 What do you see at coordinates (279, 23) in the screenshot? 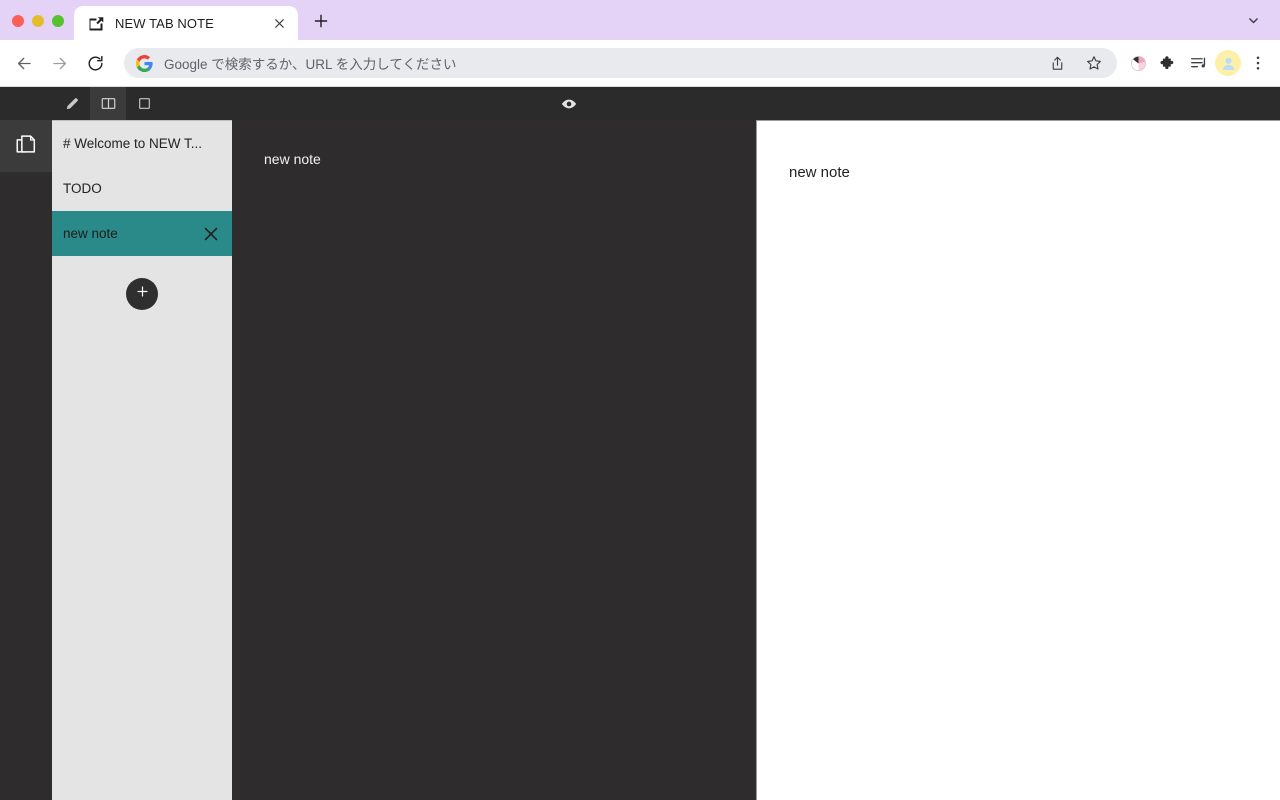
I see `tab-close-icon` at bounding box center [279, 23].